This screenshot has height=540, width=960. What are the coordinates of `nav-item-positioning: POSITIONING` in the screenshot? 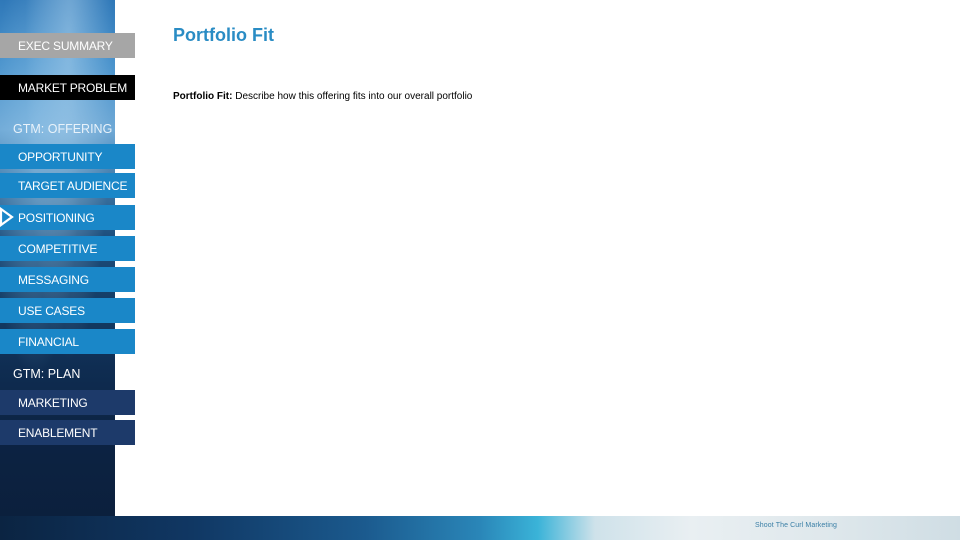 It's located at (67, 217).